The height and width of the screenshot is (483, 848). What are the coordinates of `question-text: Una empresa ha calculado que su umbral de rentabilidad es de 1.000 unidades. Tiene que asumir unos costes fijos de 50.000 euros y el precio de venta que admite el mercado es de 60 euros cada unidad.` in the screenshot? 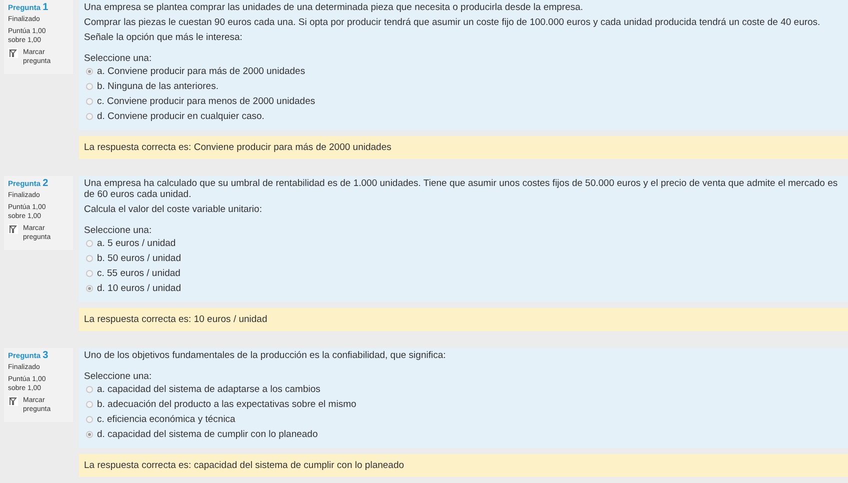 It's located at (461, 189).